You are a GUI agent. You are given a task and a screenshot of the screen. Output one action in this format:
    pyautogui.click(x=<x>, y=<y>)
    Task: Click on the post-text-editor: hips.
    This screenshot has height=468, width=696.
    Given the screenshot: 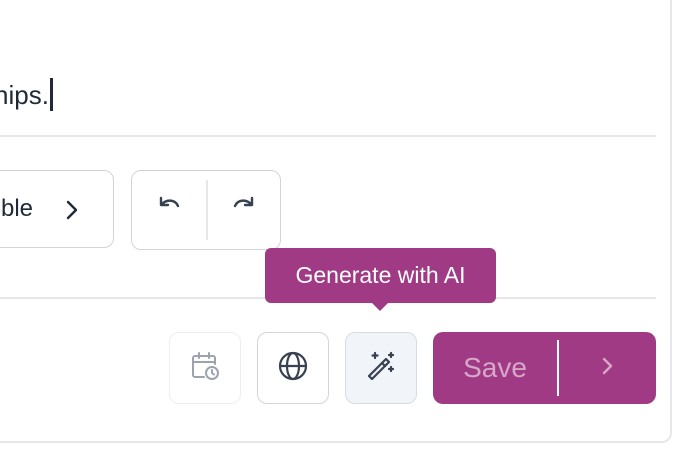 What is the action you would take?
    pyautogui.click(x=26, y=95)
    